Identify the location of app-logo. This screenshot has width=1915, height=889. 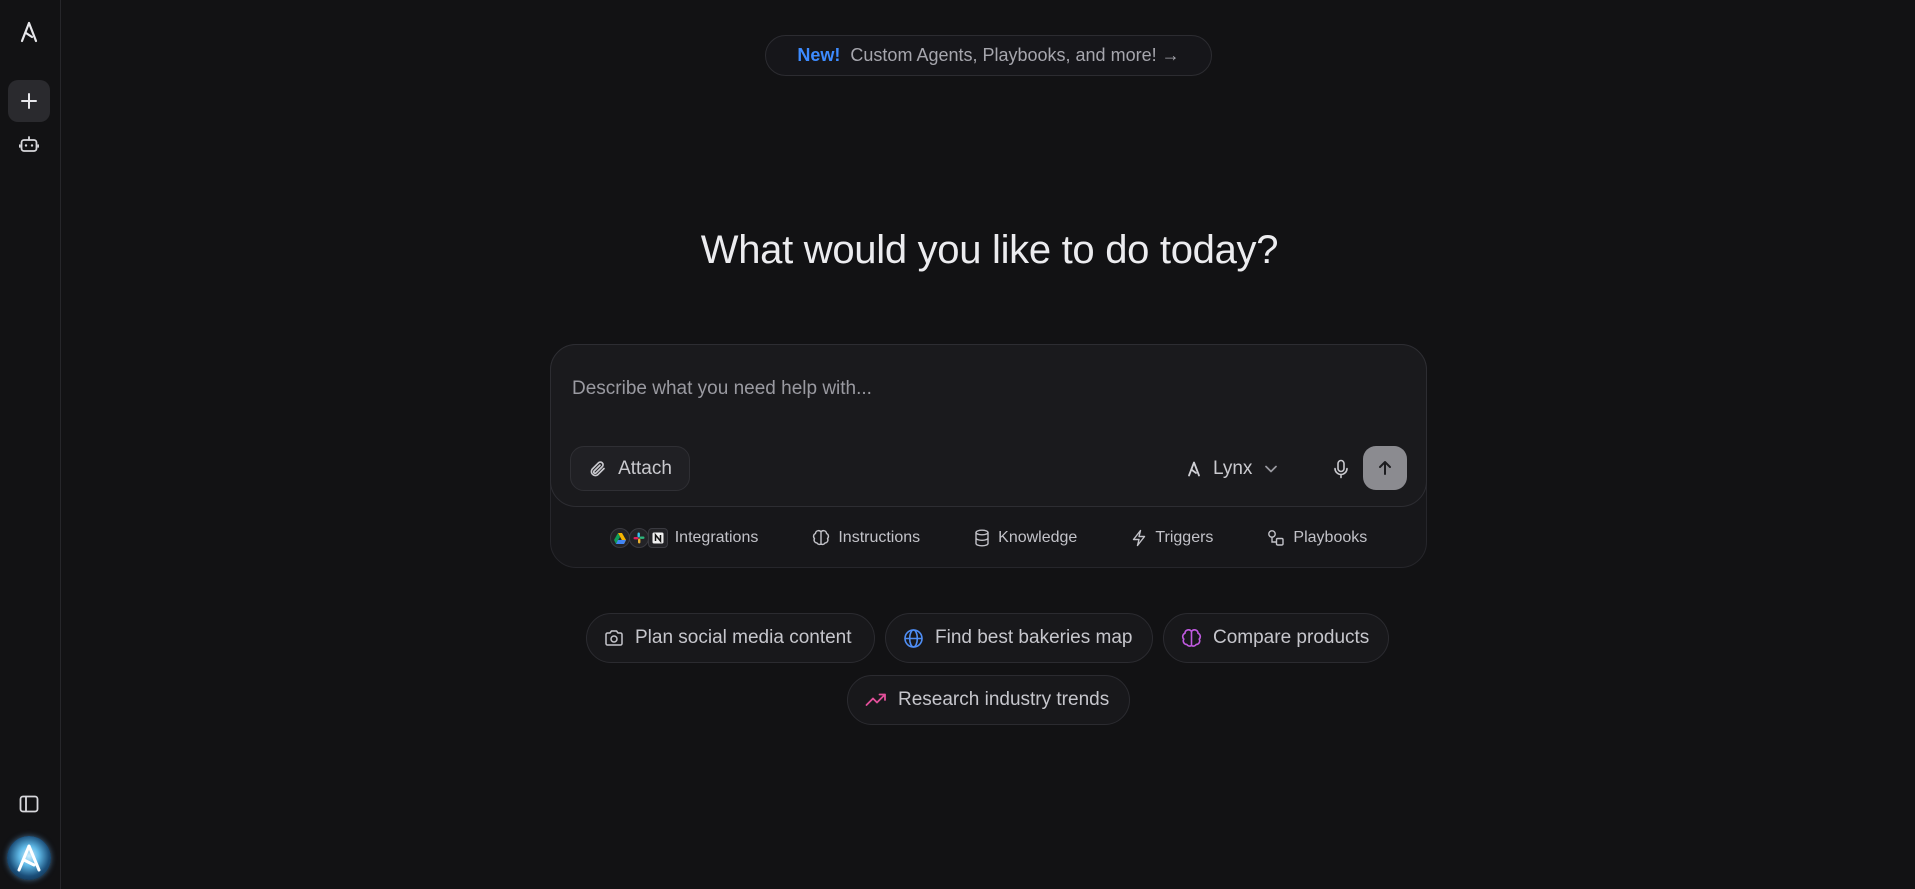
(29, 32).